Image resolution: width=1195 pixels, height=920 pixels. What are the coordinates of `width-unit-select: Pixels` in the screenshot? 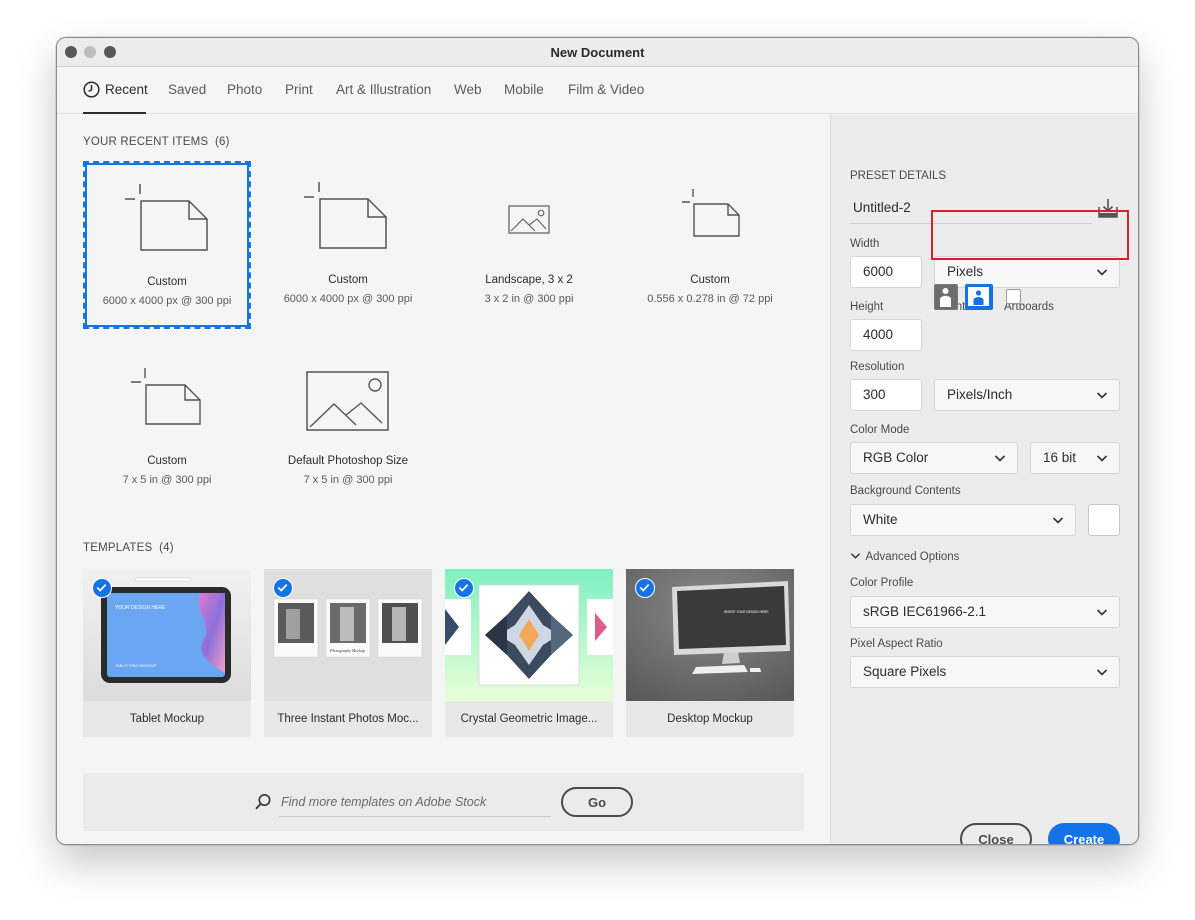 It's located at (1027, 272).